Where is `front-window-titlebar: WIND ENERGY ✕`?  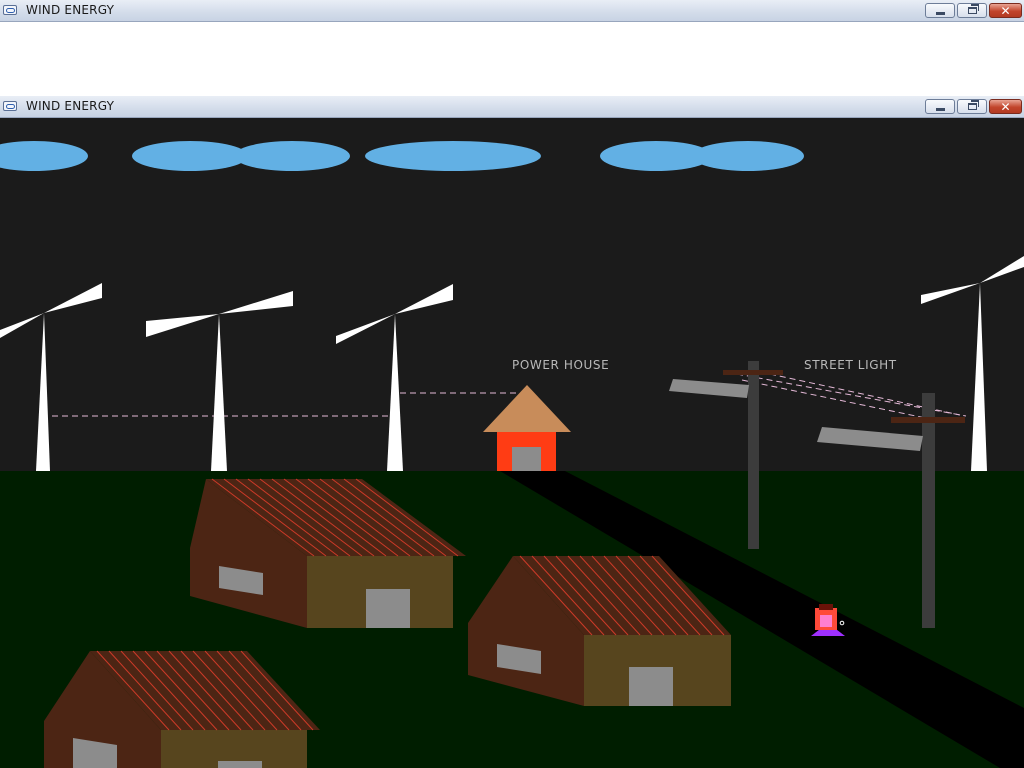 front-window-titlebar: WIND ENERGY ✕ is located at coordinates (512, 107).